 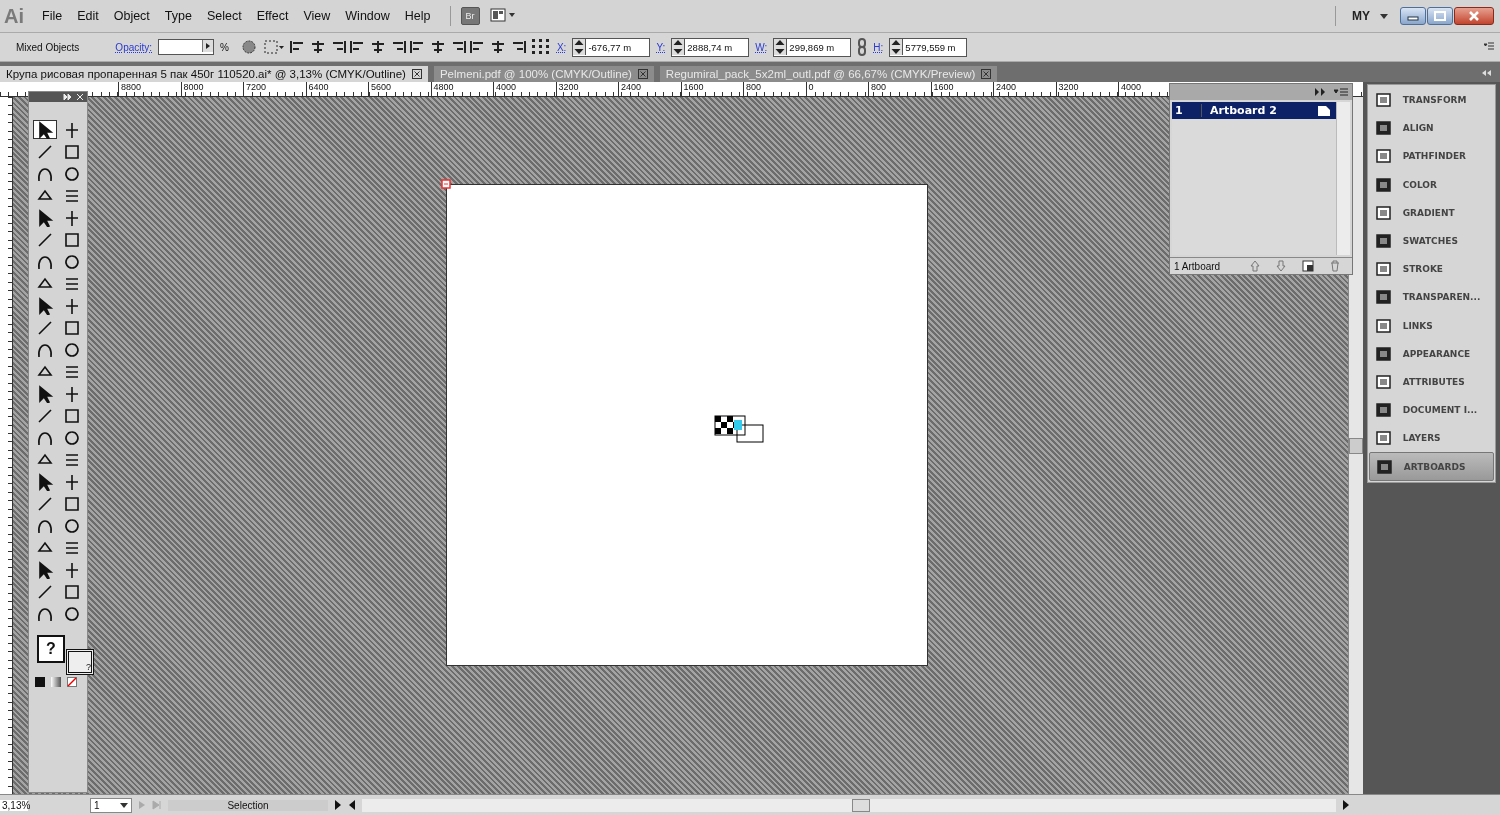 I want to click on document-tab: Крупа рисовая пропаренная 5 пак 450г 110520.ai* @ 3,13% (CMYK/Outline), so click(x=214, y=74).